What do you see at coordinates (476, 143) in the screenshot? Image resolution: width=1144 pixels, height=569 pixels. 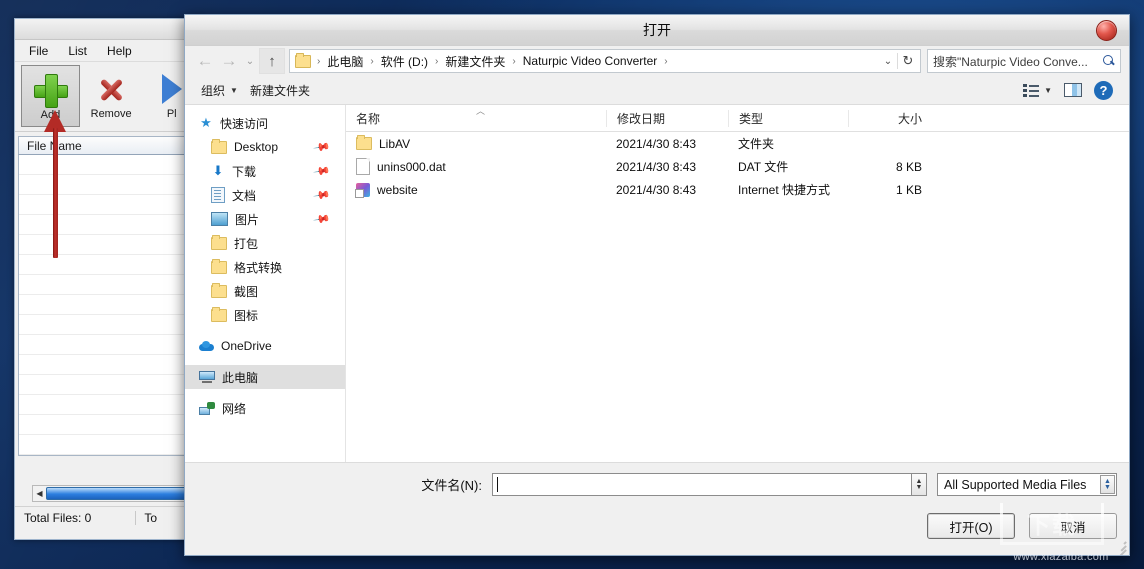 I see `file-name-cell: LibAV` at bounding box center [476, 143].